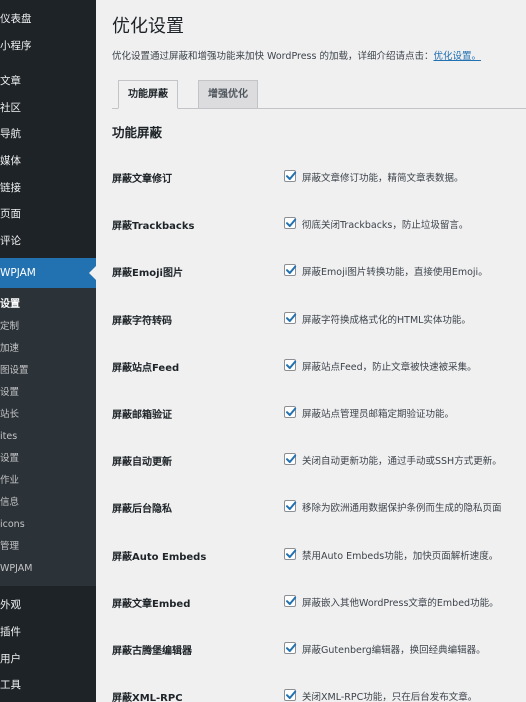  What do you see at coordinates (142, 179) in the screenshot?
I see `option-label: 屏蔽文章修订` at bounding box center [142, 179].